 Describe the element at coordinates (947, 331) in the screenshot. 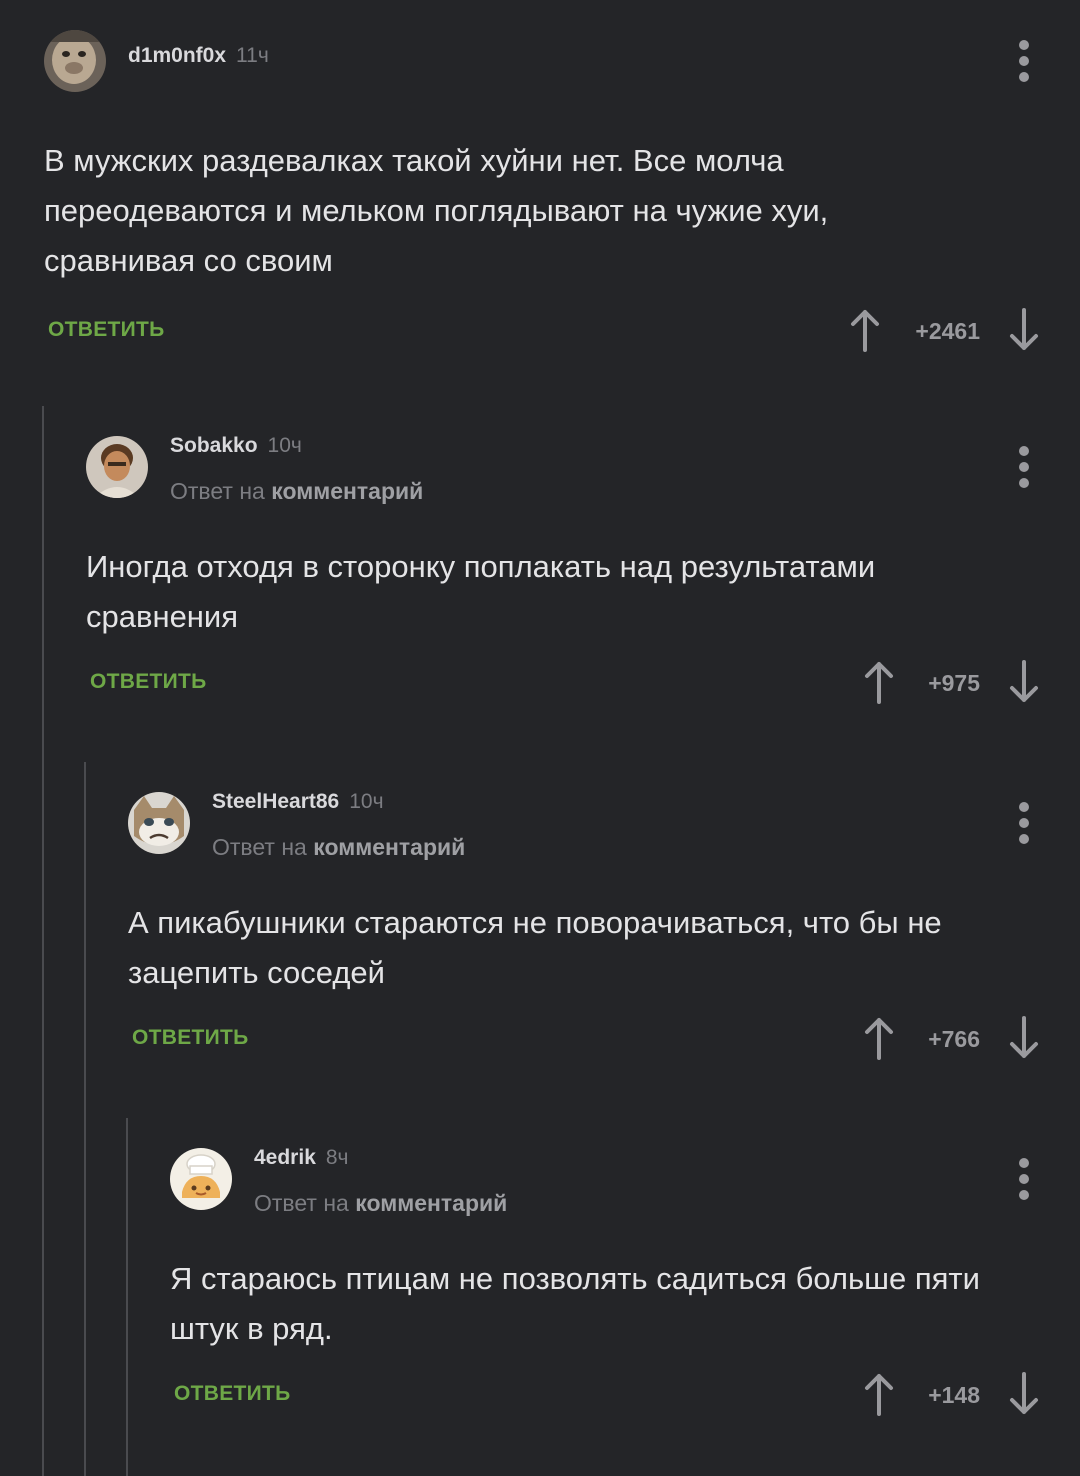

I see `vote-score: +2461` at that location.